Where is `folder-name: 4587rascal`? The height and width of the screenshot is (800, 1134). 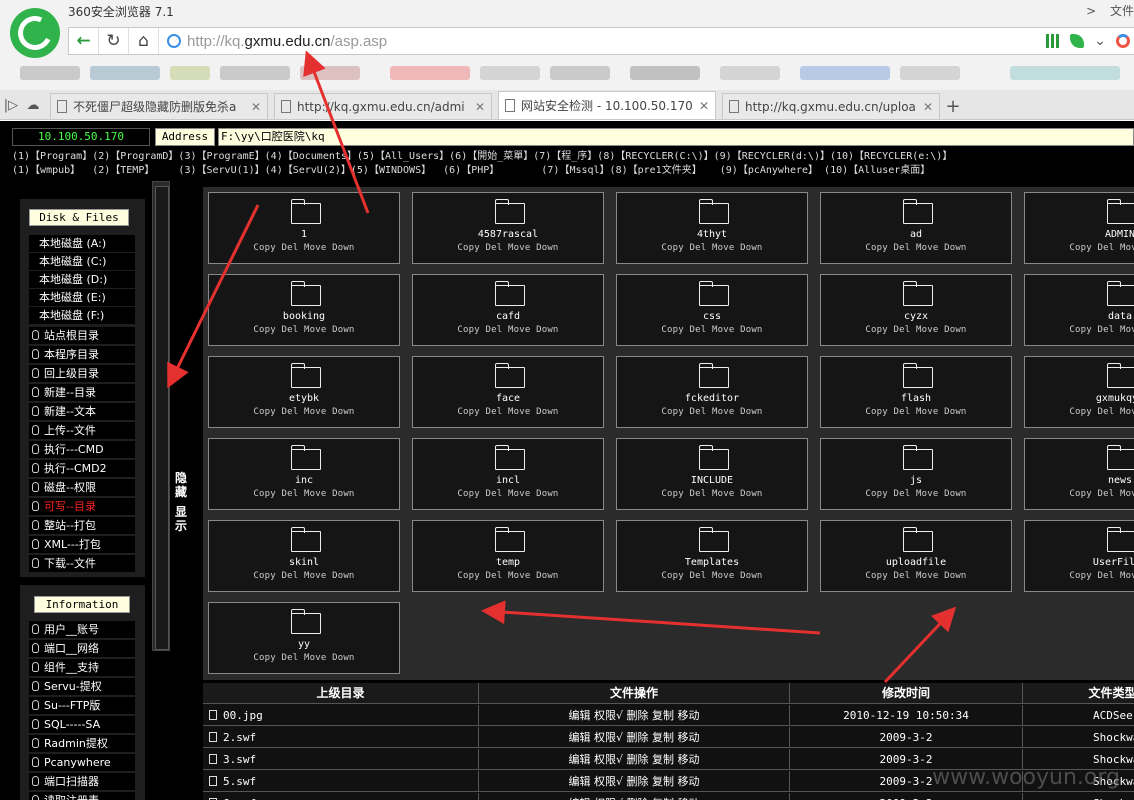
folder-name: 4587rascal is located at coordinates (508, 234).